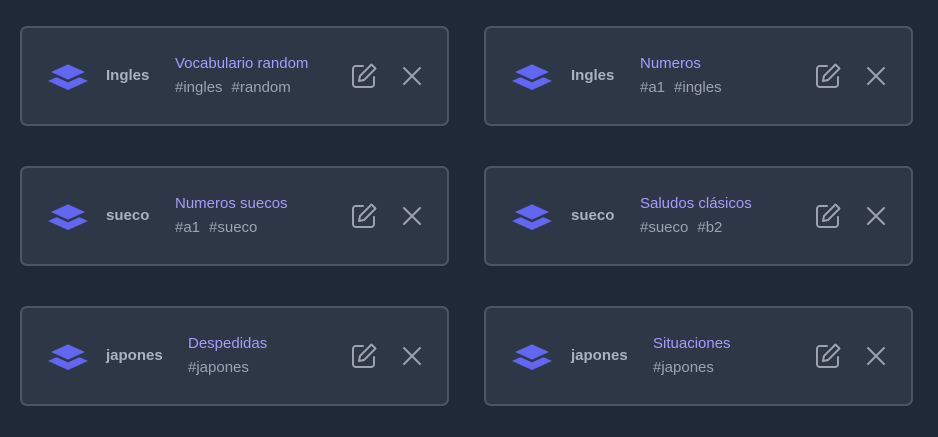  What do you see at coordinates (227, 344) in the screenshot?
I see `deck-title: Despedidas` at bounding box center [227, 344].